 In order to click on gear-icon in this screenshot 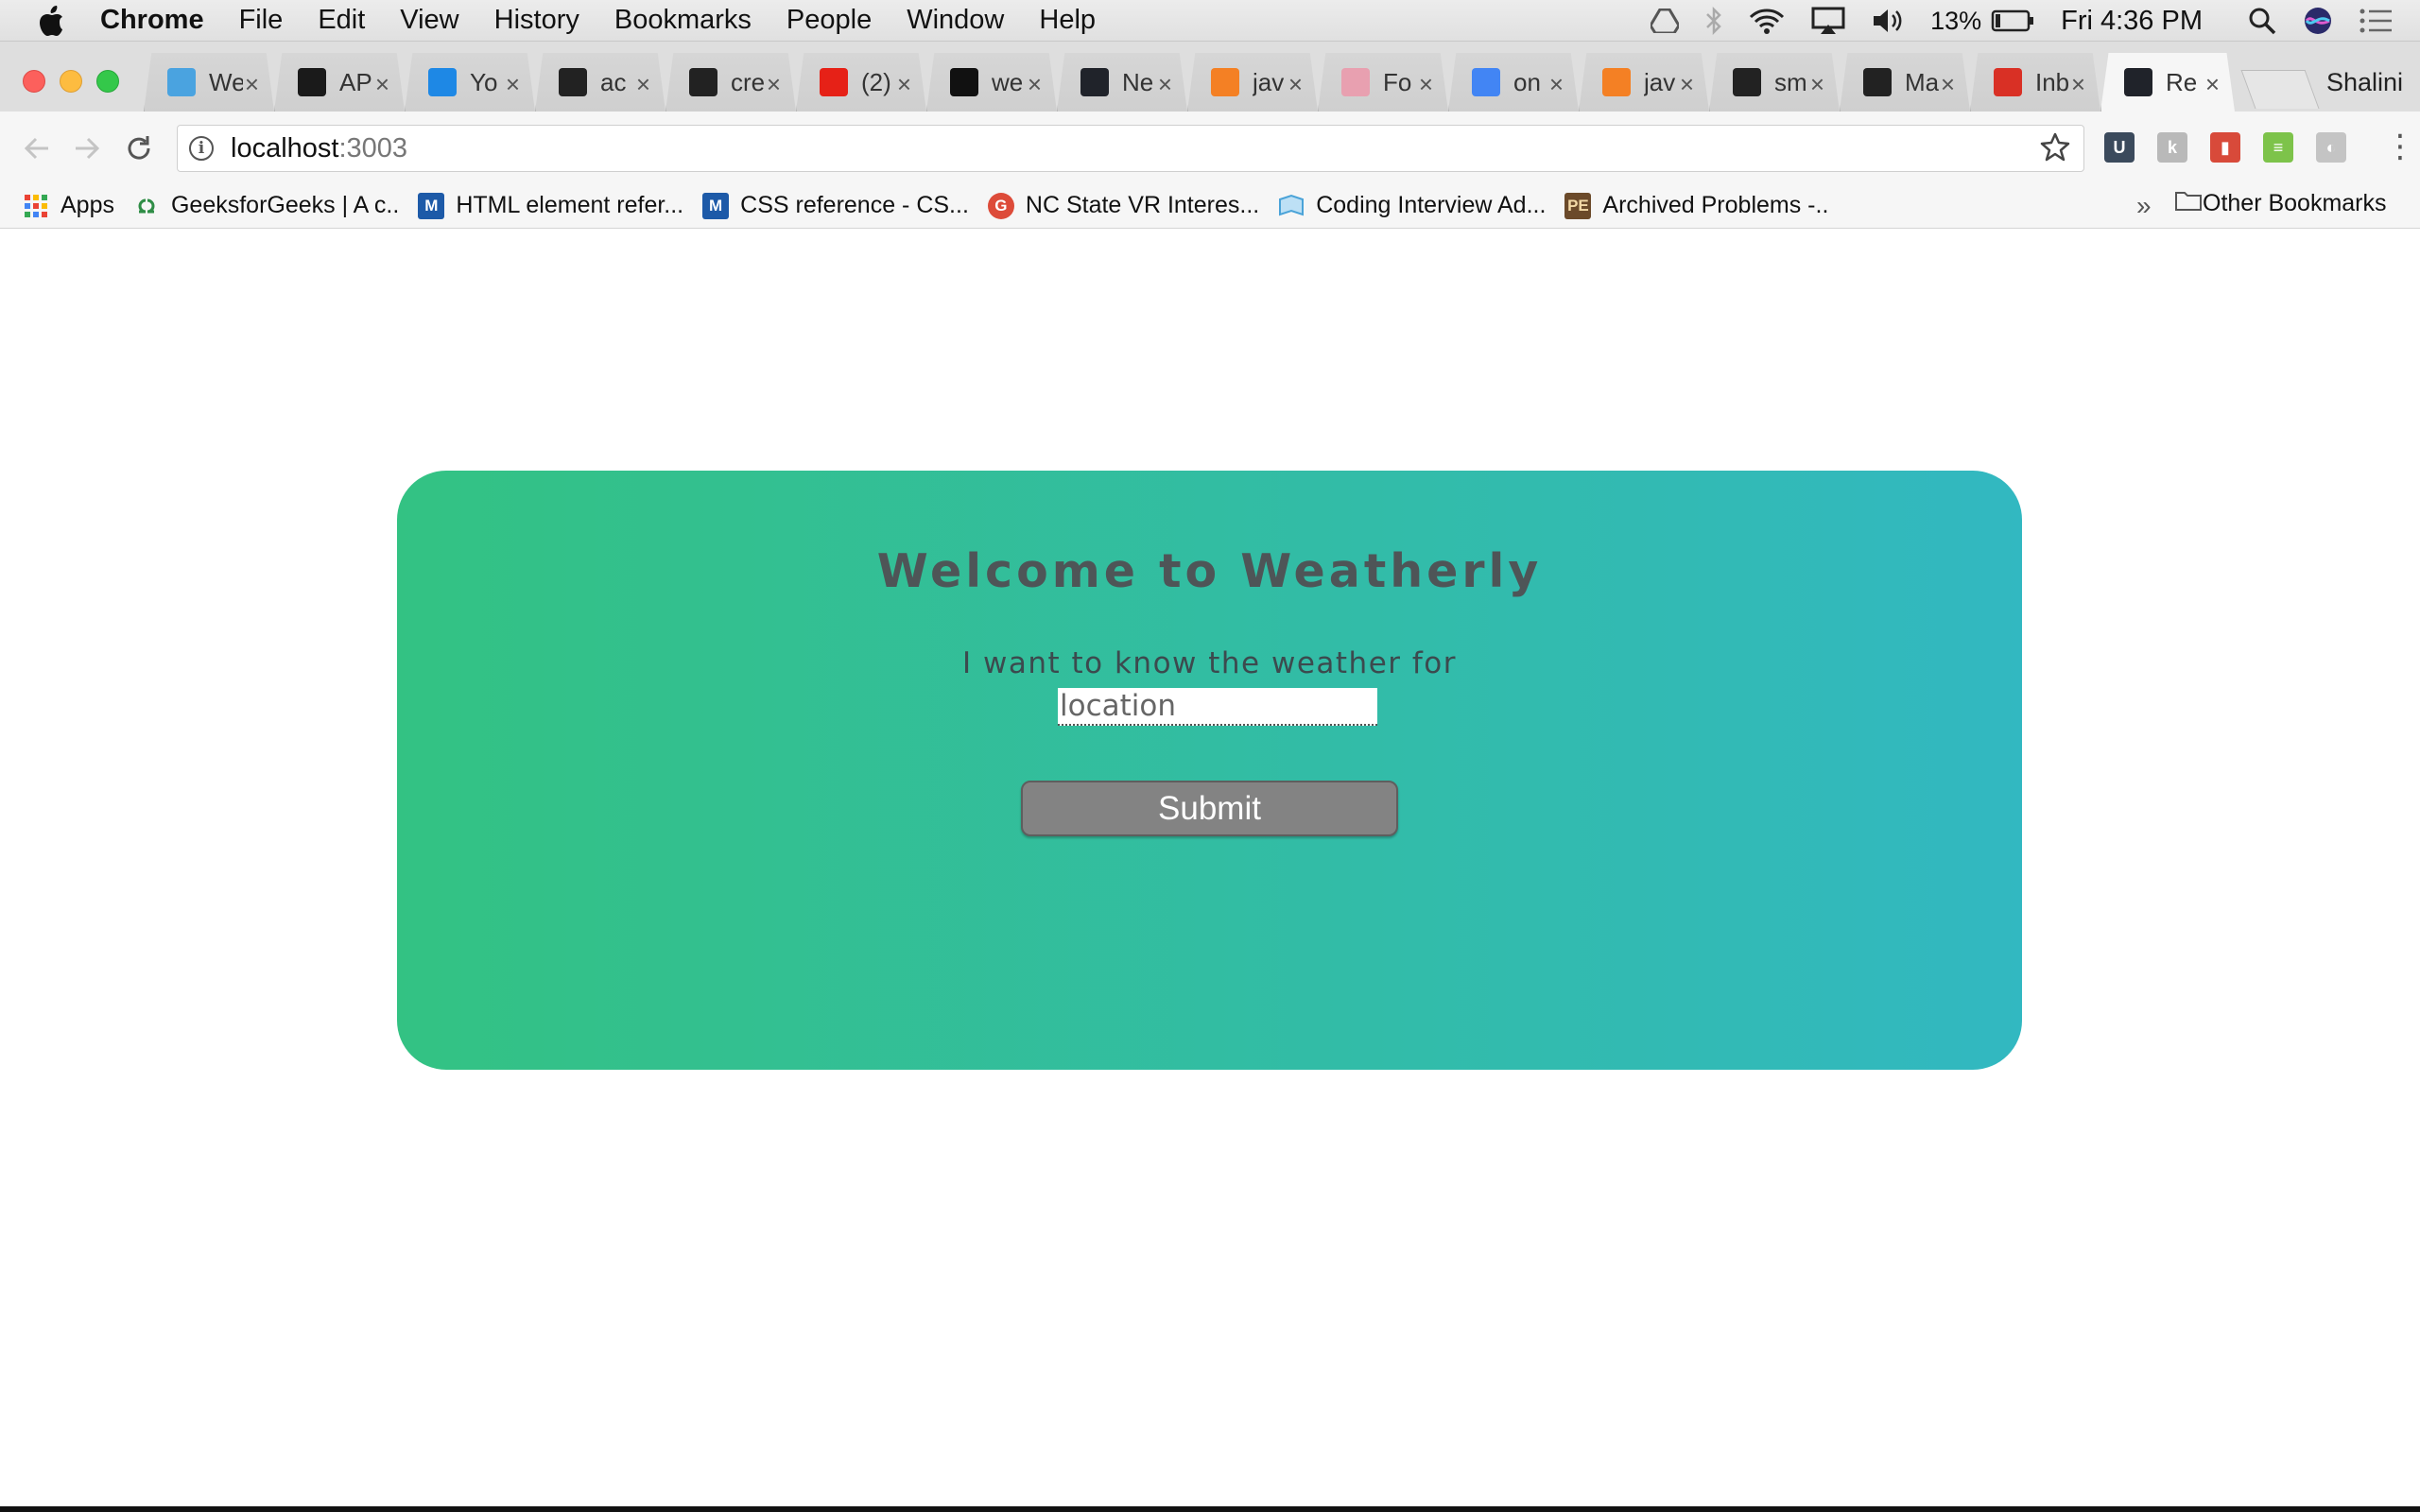, I will do `click(181, 82)`.